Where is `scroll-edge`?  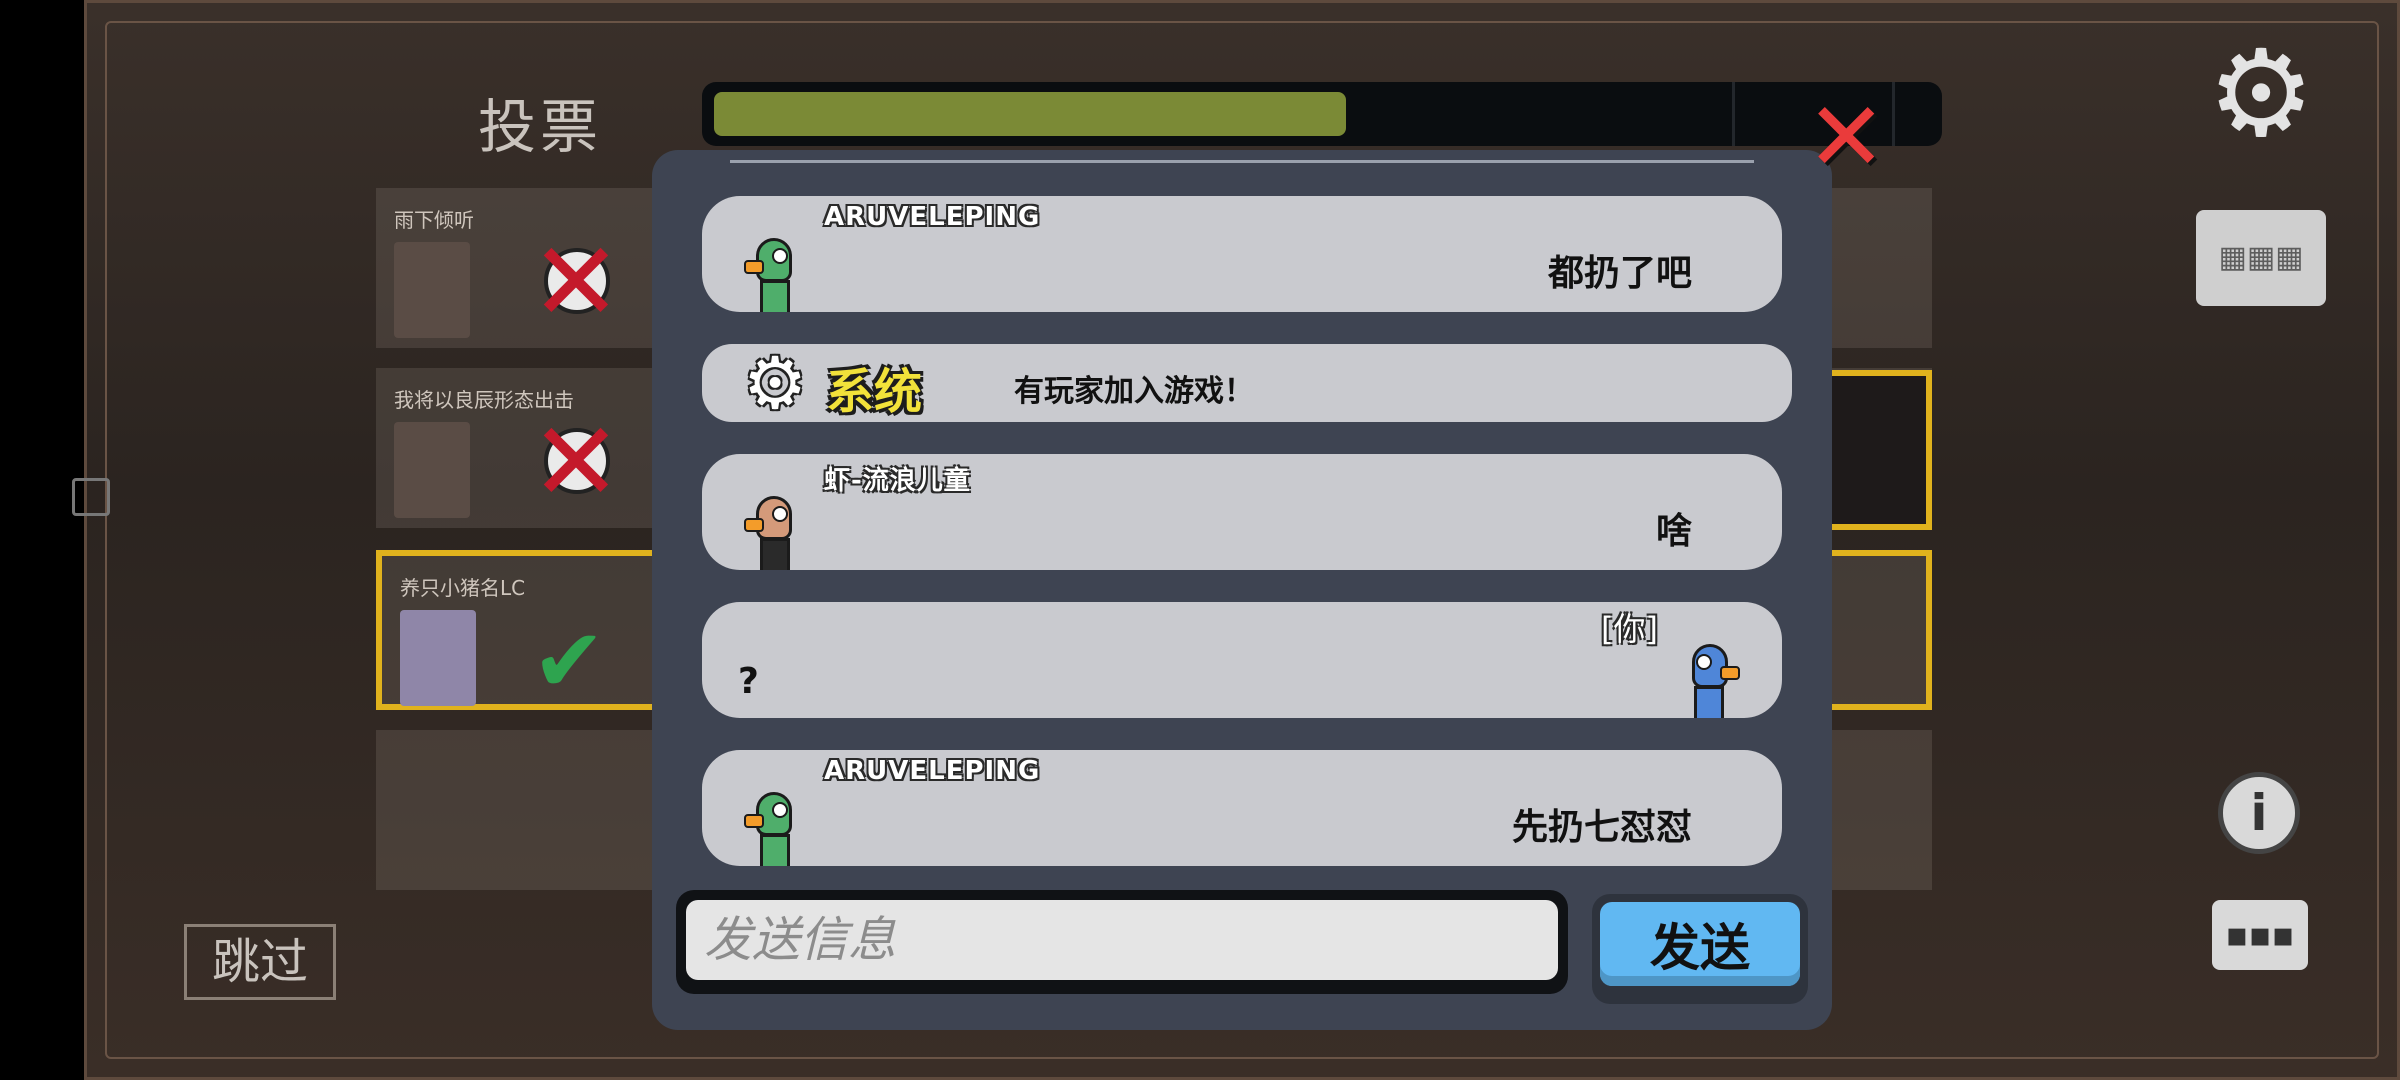
scroll-edge is located at coordinates (1242, 161).